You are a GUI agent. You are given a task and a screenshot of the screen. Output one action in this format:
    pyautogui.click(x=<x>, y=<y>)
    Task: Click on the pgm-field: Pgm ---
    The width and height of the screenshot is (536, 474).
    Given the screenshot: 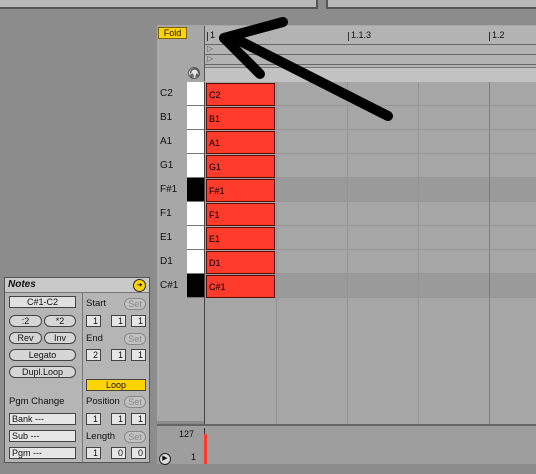 What is the action you would take?
    pyautogui.click(x=42, y=453)
    